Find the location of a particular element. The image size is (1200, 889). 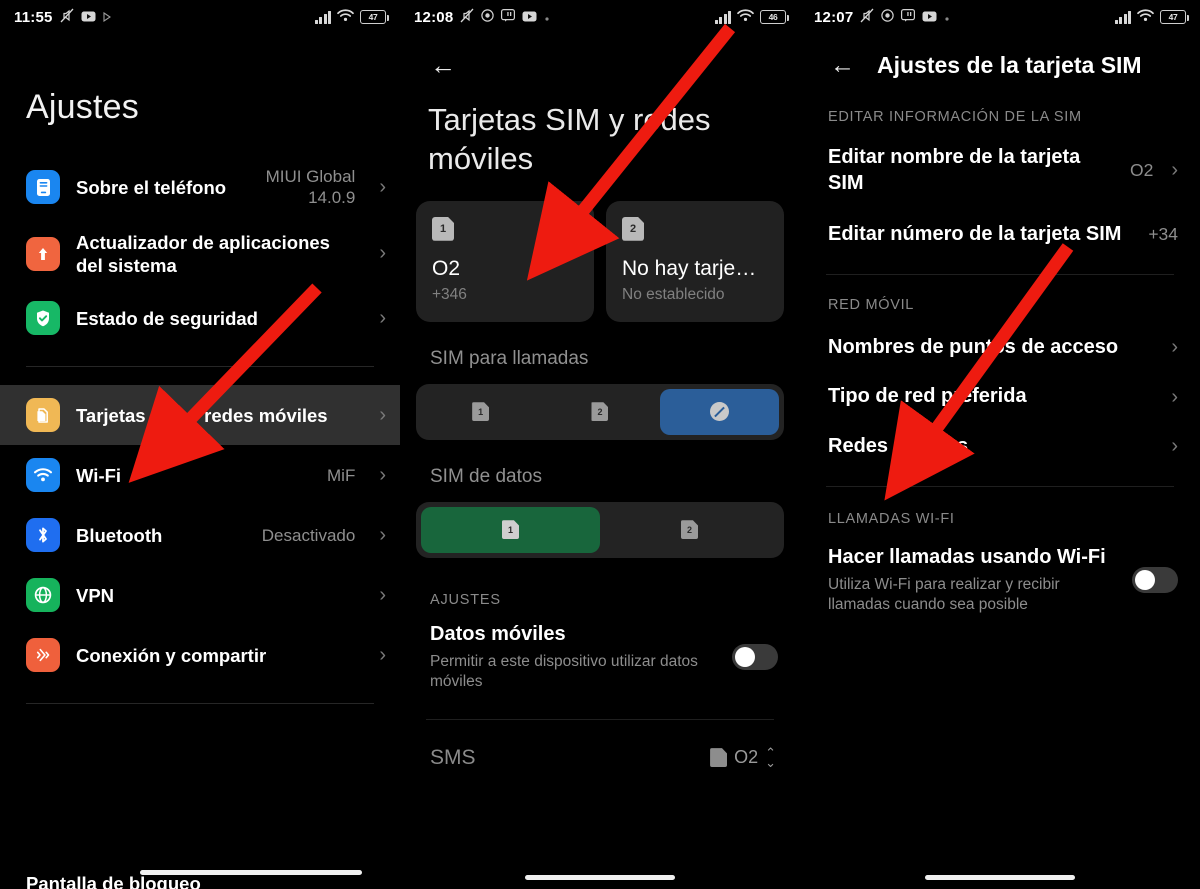

sim-card-slot-1: 1 O2 +346 is located at coordinates (505, 261).